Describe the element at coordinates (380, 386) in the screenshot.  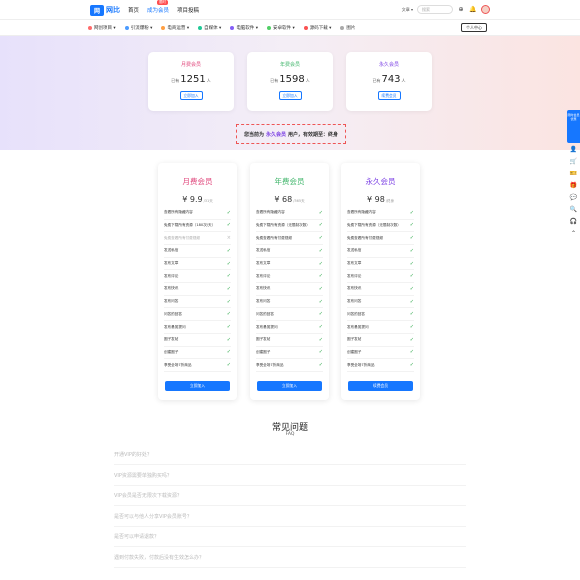
I see `buy-button: 续费会员` at that location.